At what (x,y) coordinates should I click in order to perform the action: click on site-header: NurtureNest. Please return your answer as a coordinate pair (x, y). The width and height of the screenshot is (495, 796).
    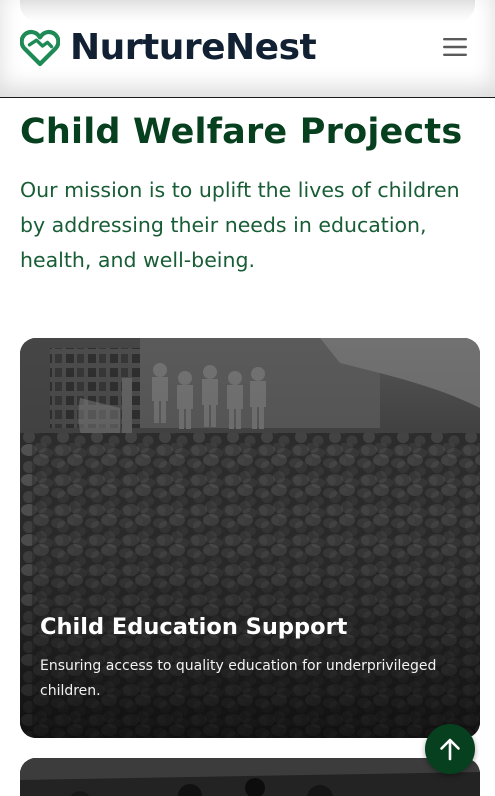
    Looking at the image, I should click on (247, 49).